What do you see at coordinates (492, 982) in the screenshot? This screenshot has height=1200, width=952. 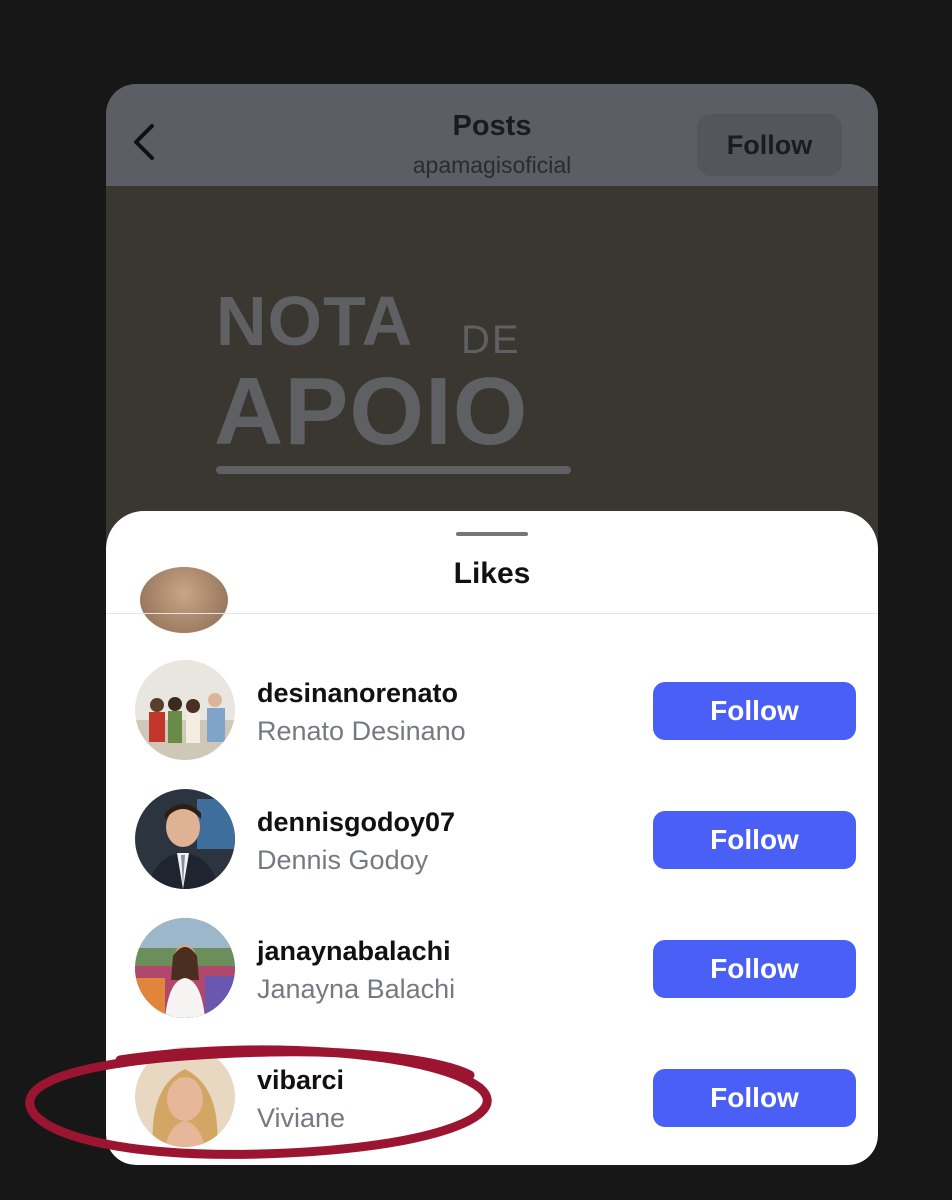 I see `list-item: janaynabalachi Janayna Balachi Follow` at bounding box center [492, 982].